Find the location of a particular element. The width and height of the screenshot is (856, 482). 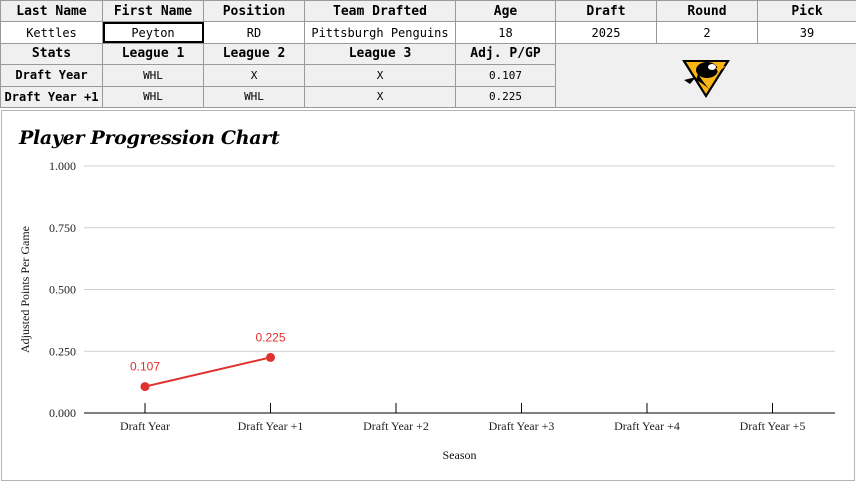

last-name-value: Kettles is located at coordinates (51, 32).